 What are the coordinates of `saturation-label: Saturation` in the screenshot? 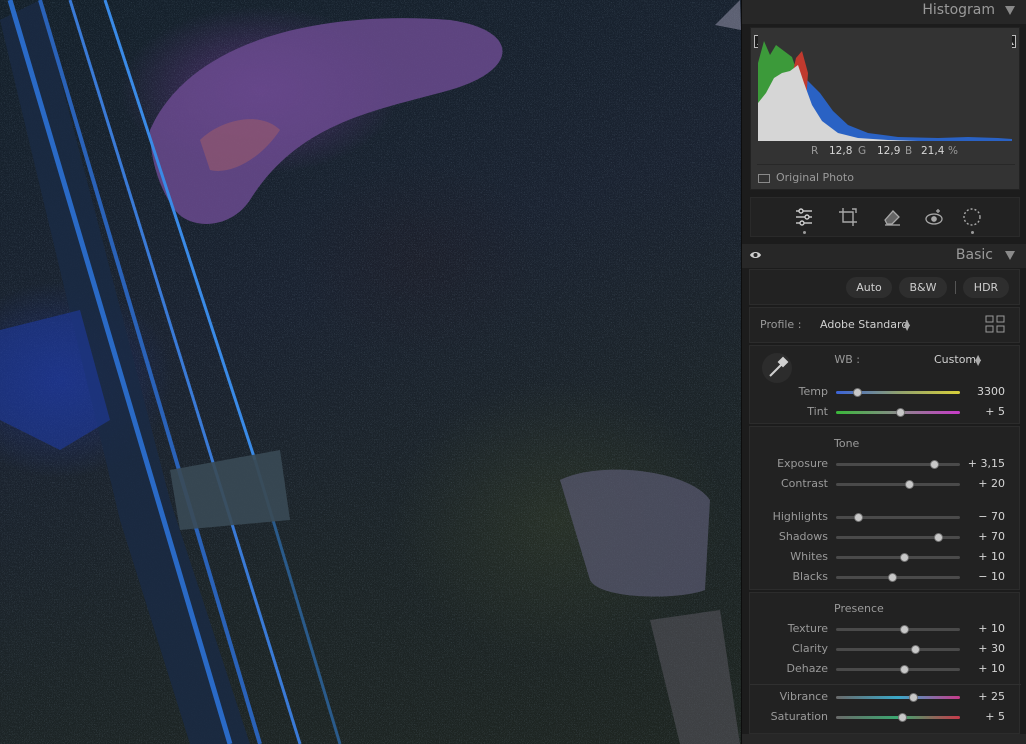 It's located at (799, 716).